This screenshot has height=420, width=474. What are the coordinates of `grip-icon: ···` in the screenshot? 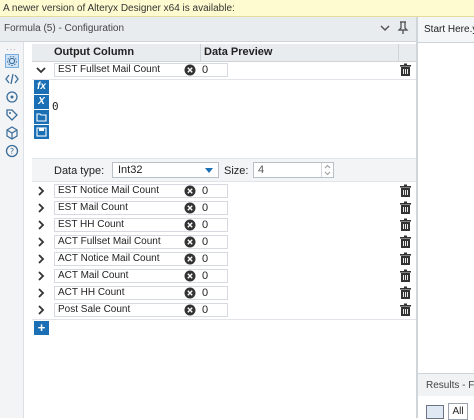 It's located at (11, 49).